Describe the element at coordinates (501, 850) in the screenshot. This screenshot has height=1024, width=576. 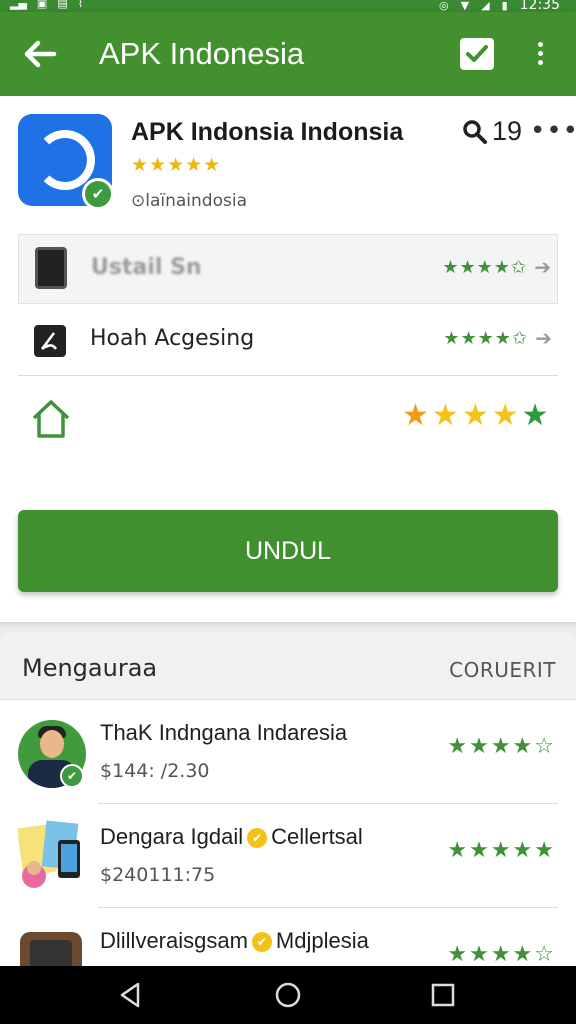
I see `list-item-rating: ★★★★★` at that location.